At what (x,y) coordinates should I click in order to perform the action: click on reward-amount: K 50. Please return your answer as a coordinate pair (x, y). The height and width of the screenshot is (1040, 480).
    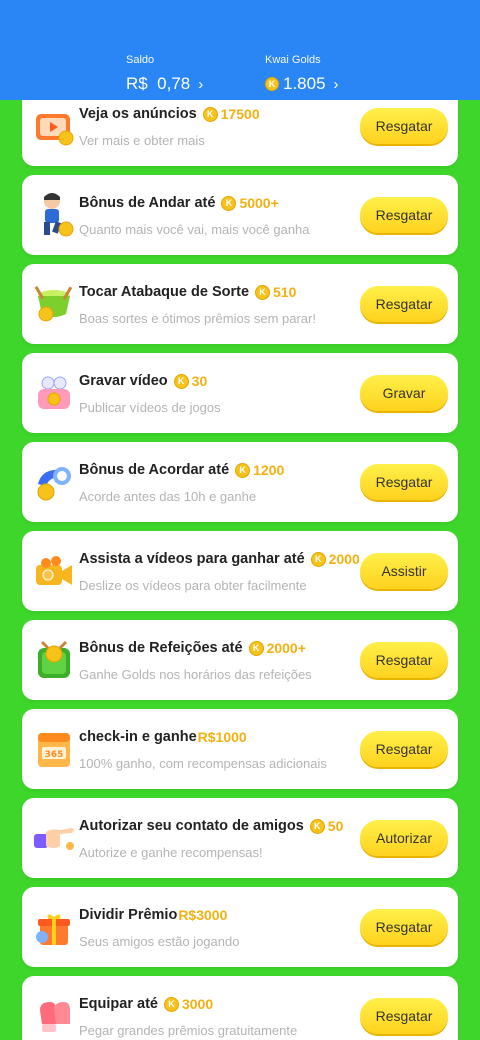
    Looking at the image, I should click on (326, 826).